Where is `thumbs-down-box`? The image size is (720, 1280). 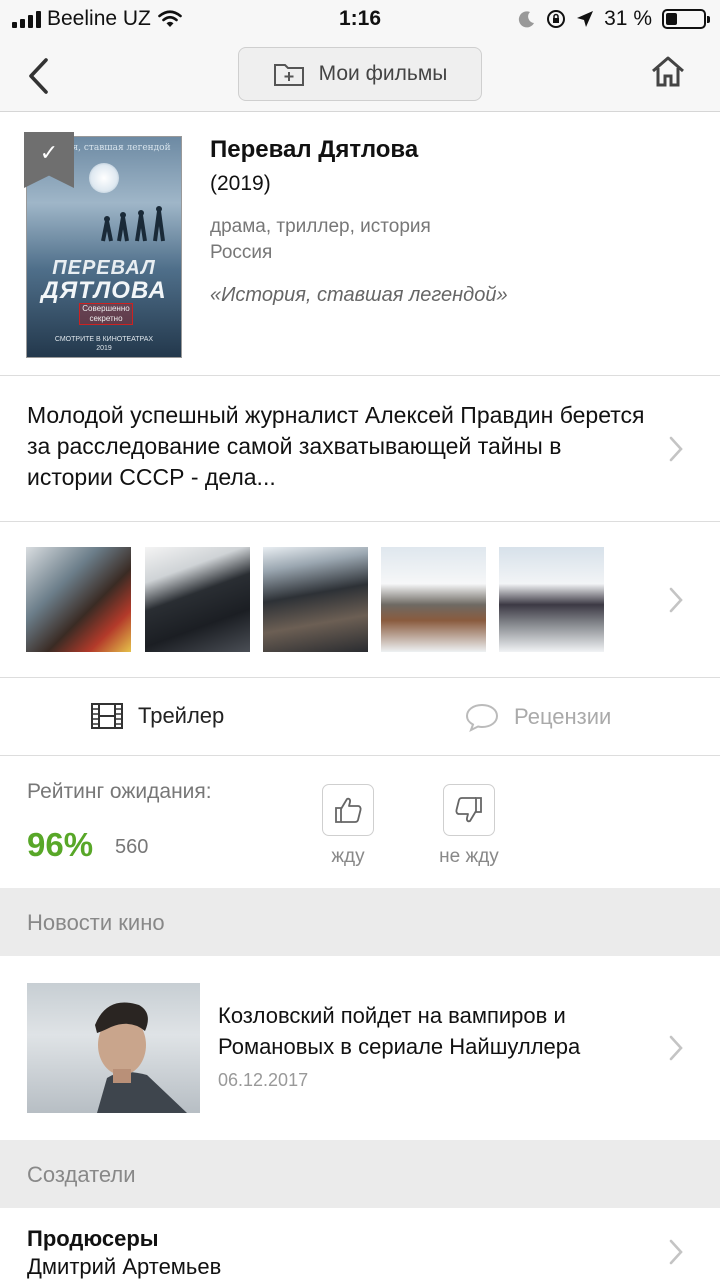
thumbs-down-box is located at coordinates (469, 810).